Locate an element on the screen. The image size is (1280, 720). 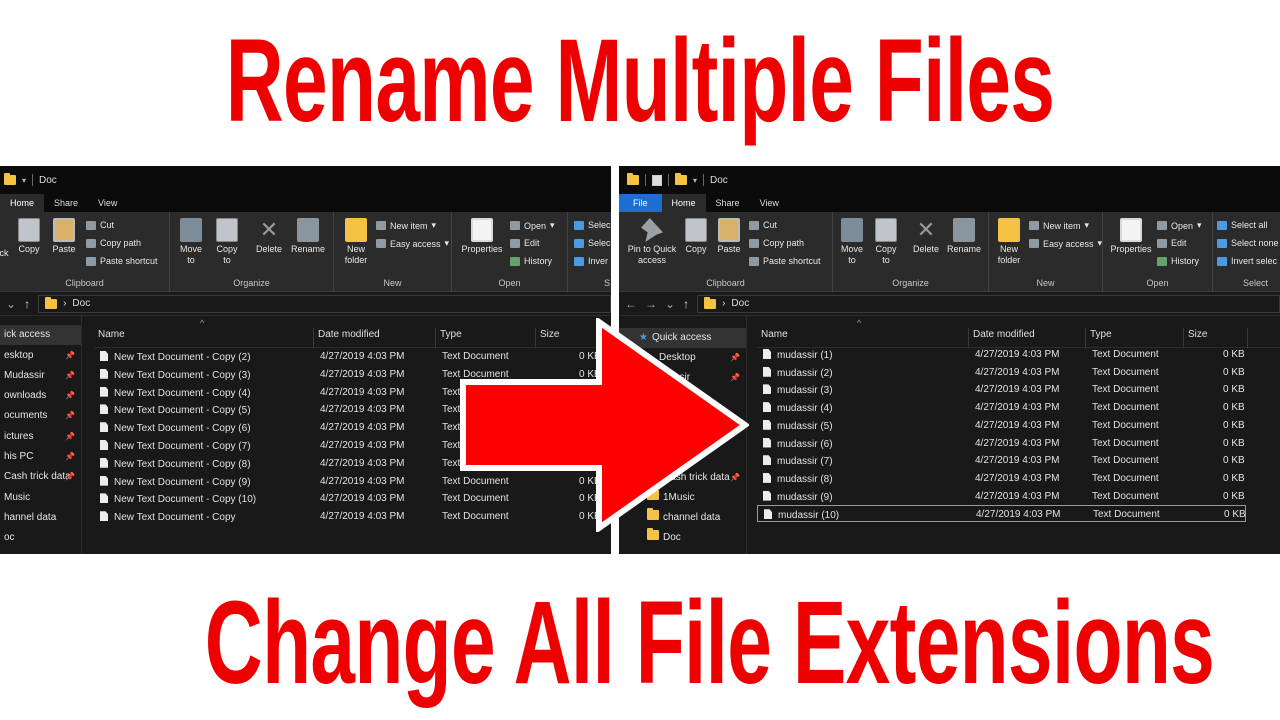
group-new: New folder New item ▾ Easy access ▾ New is located at coordinates (393, 252).